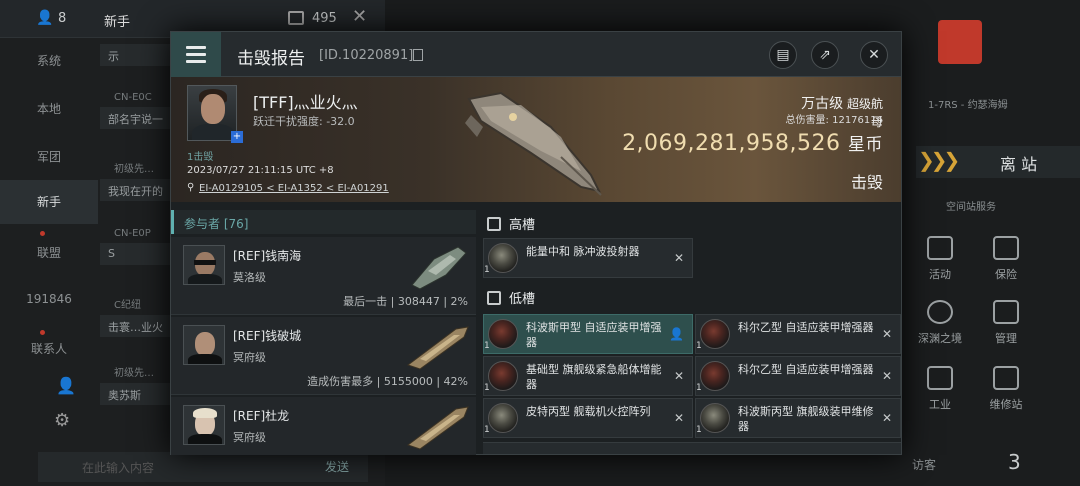 The height and width of the screenshot is (486, 1080). Describe the element at coordinates (940, 312) in the screenshot. I see `abyss-icon` at that location.